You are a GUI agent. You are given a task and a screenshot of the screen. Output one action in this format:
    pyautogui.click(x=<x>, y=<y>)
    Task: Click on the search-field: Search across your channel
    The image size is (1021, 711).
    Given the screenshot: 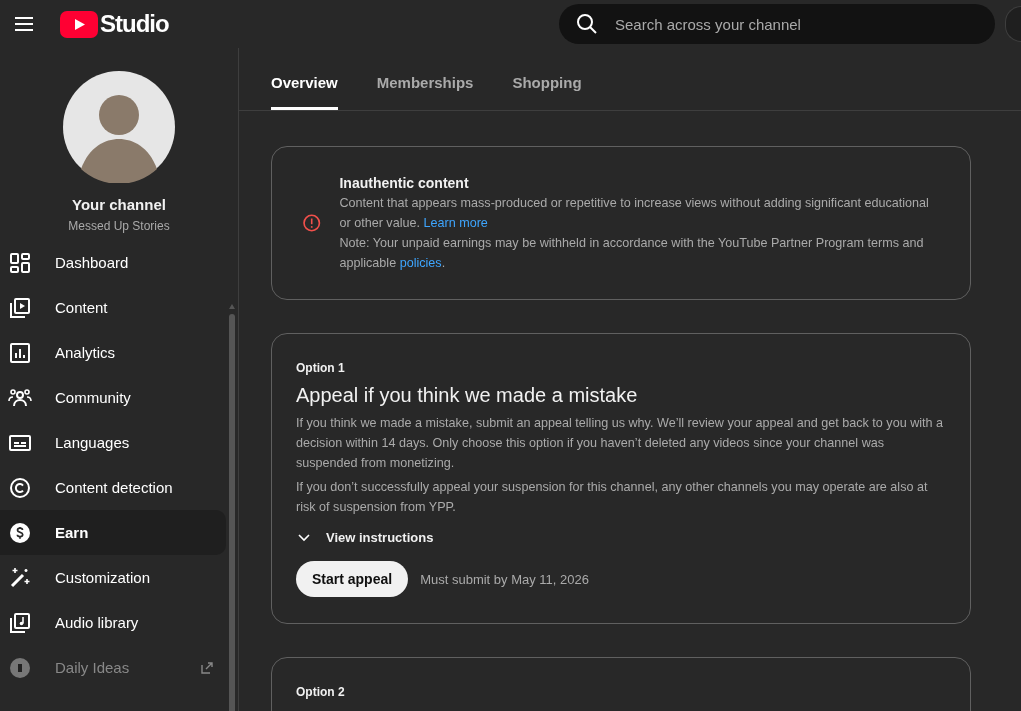 What is the action you would take?
    pyautogui.click(x=777, y=24)
    